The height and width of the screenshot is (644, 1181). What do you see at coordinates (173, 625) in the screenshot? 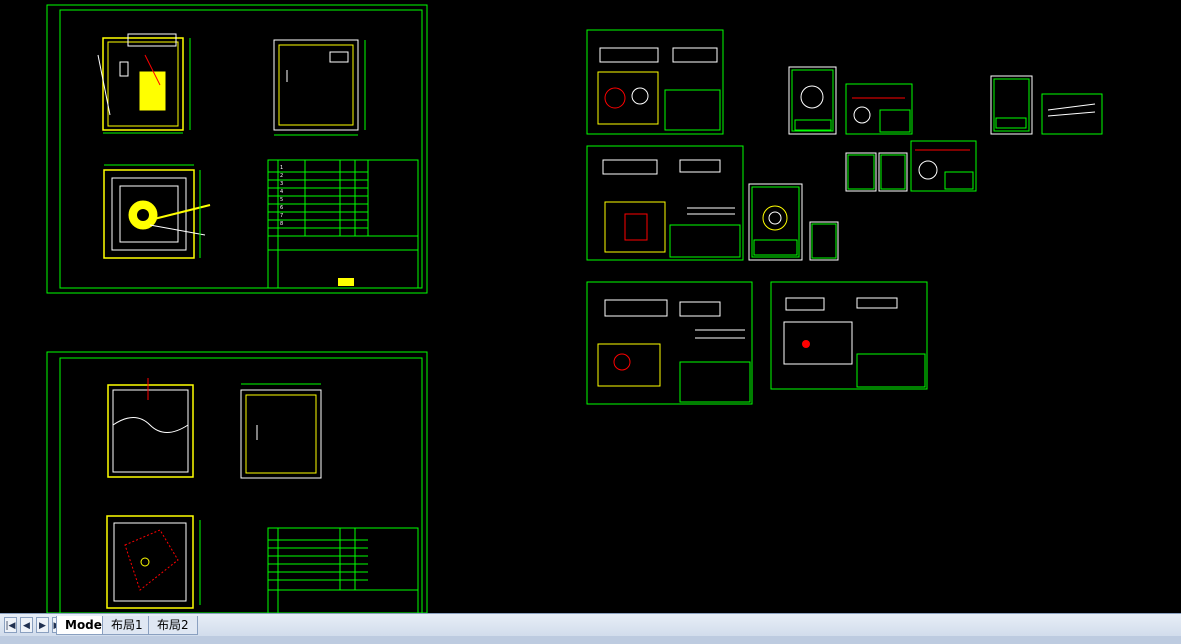
I see `tab-layout2: 布局2` at bounding box center [173, 625].